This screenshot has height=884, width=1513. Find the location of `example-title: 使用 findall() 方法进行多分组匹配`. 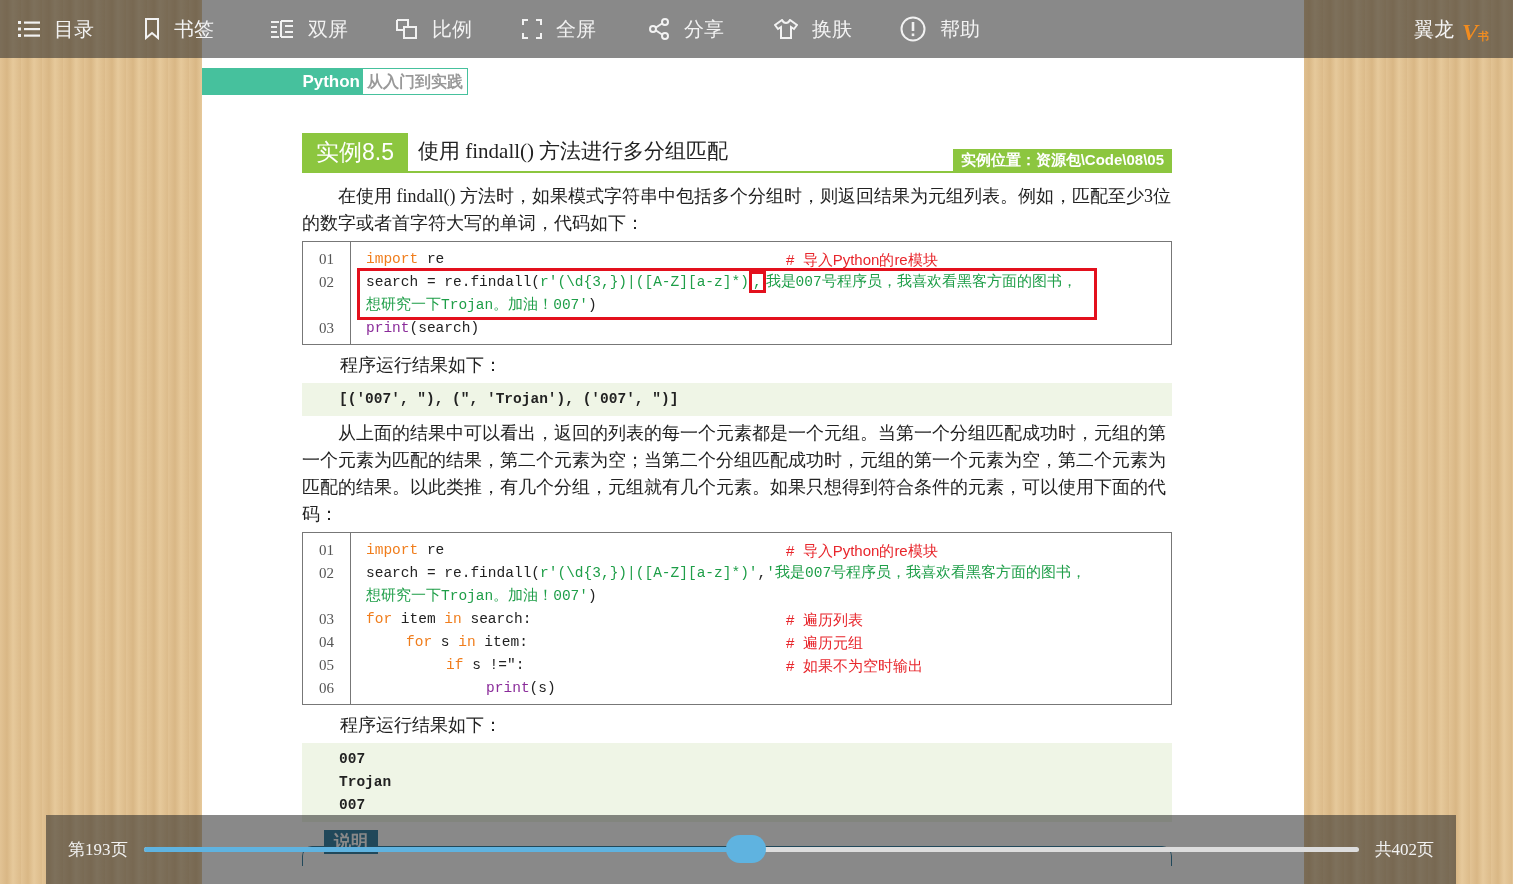

example-title: 使用 findall() 方法进行多分组匹配 is located at coordinates (573, 151).